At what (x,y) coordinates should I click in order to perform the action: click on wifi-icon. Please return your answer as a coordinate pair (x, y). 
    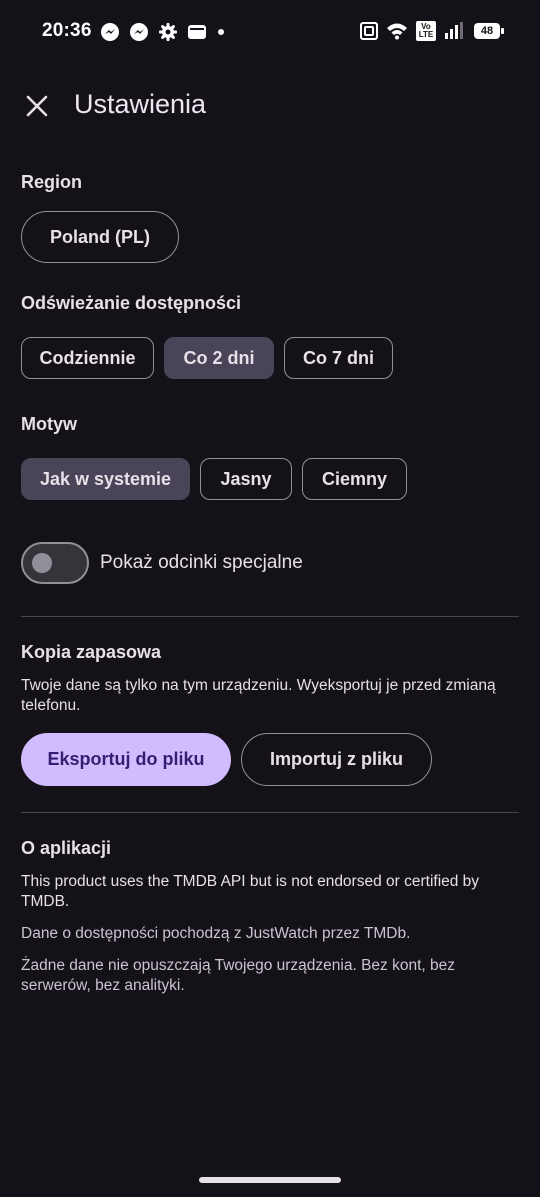
    Looking at the image, I should click on (397, 31).